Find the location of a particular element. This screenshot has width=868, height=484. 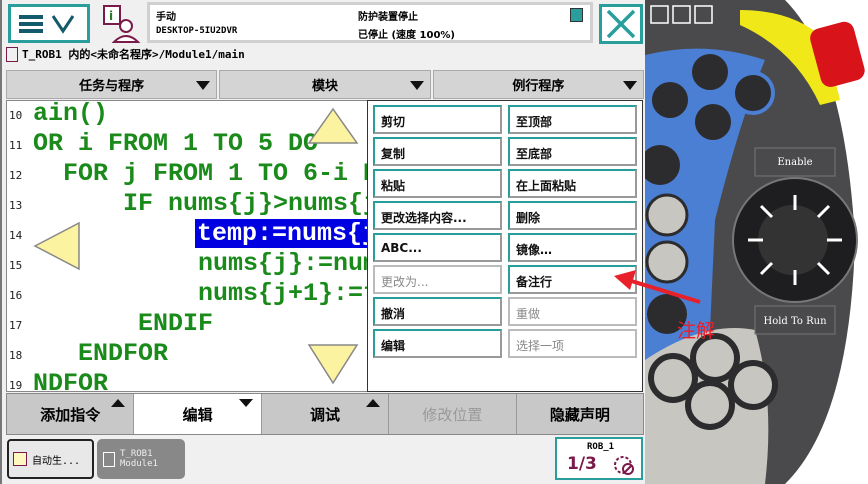

scroll-up-icon is located at coordinates (333, 125).